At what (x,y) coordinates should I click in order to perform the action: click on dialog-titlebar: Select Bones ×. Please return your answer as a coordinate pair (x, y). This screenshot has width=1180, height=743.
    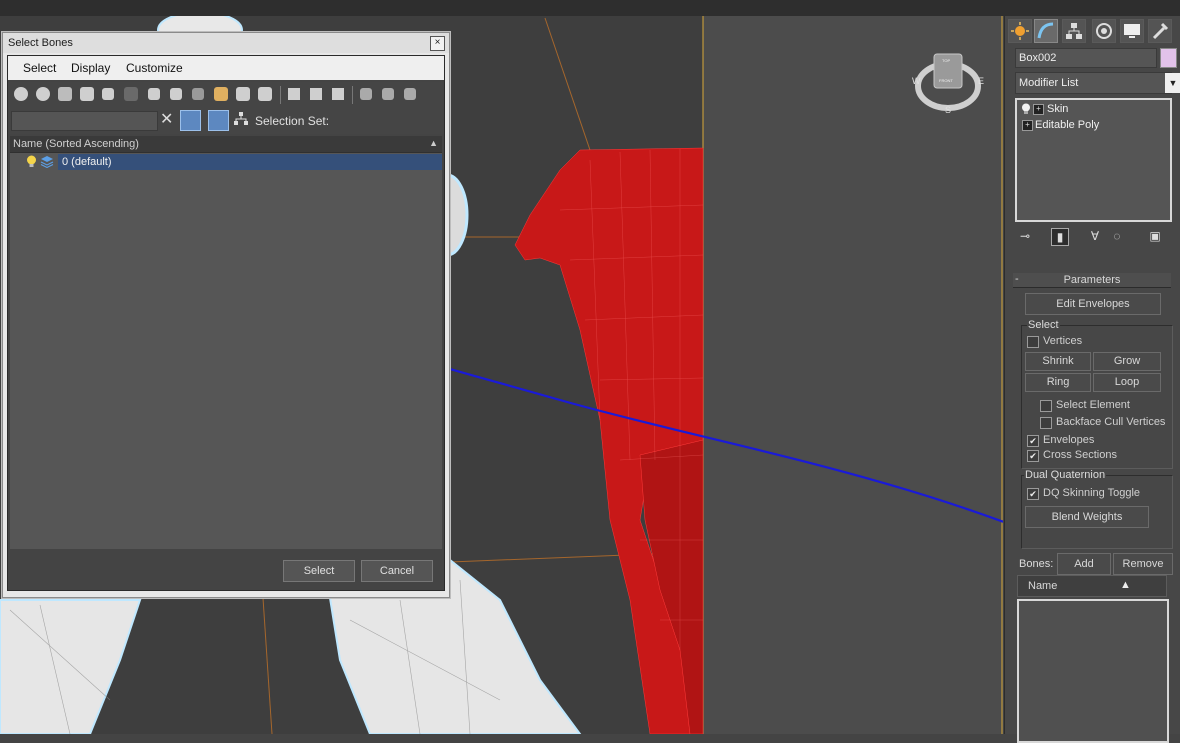
    Looking at the image, I should click on (226, 43).